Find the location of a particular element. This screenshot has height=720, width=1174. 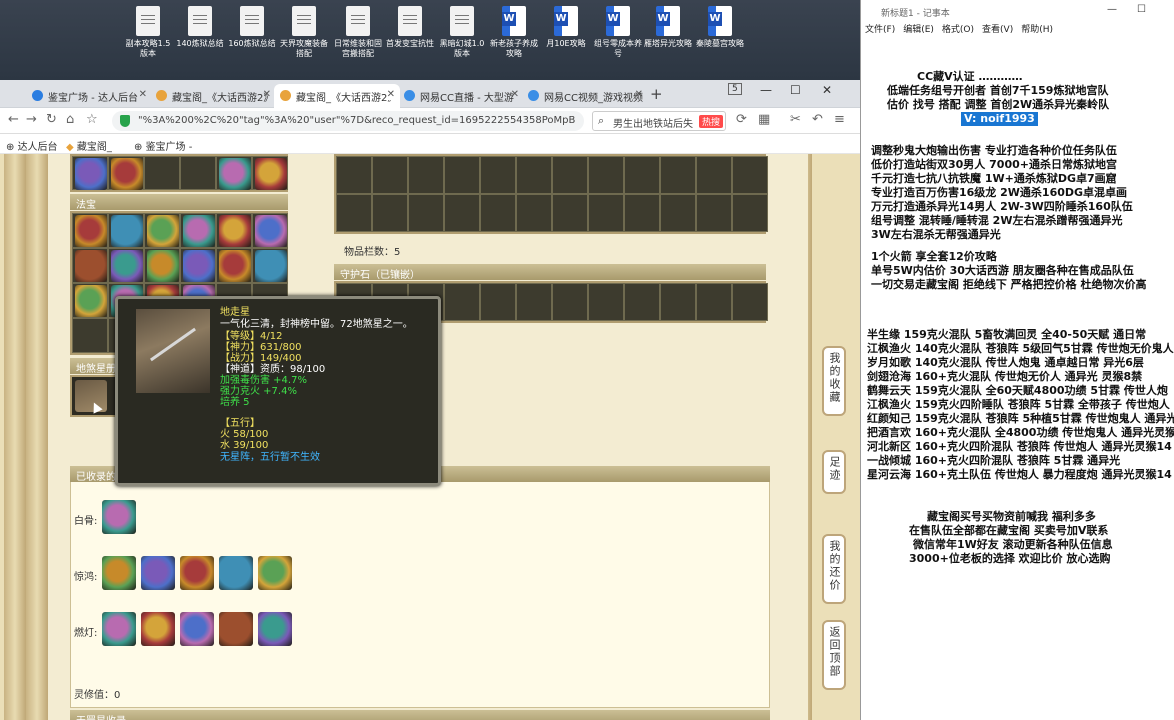

scissors-icon: ✂ is located at coordinates (795, 119).